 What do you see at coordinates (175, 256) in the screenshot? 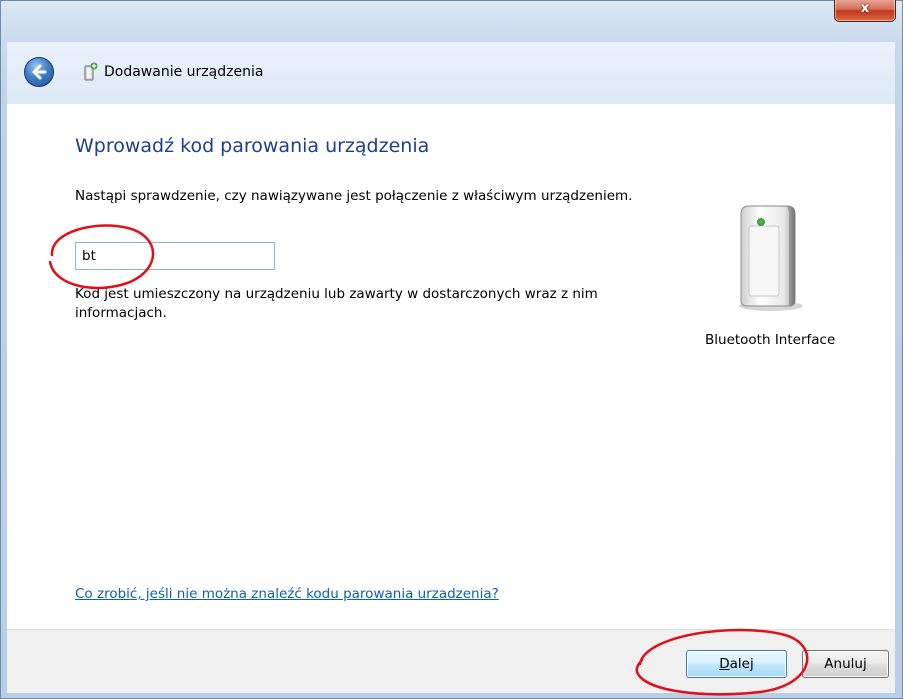
I see `pairing-code-input` at bounding box center [175, 256].